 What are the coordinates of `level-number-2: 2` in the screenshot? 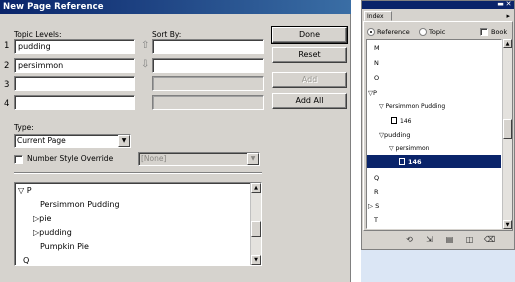 It's located at (7, 66).